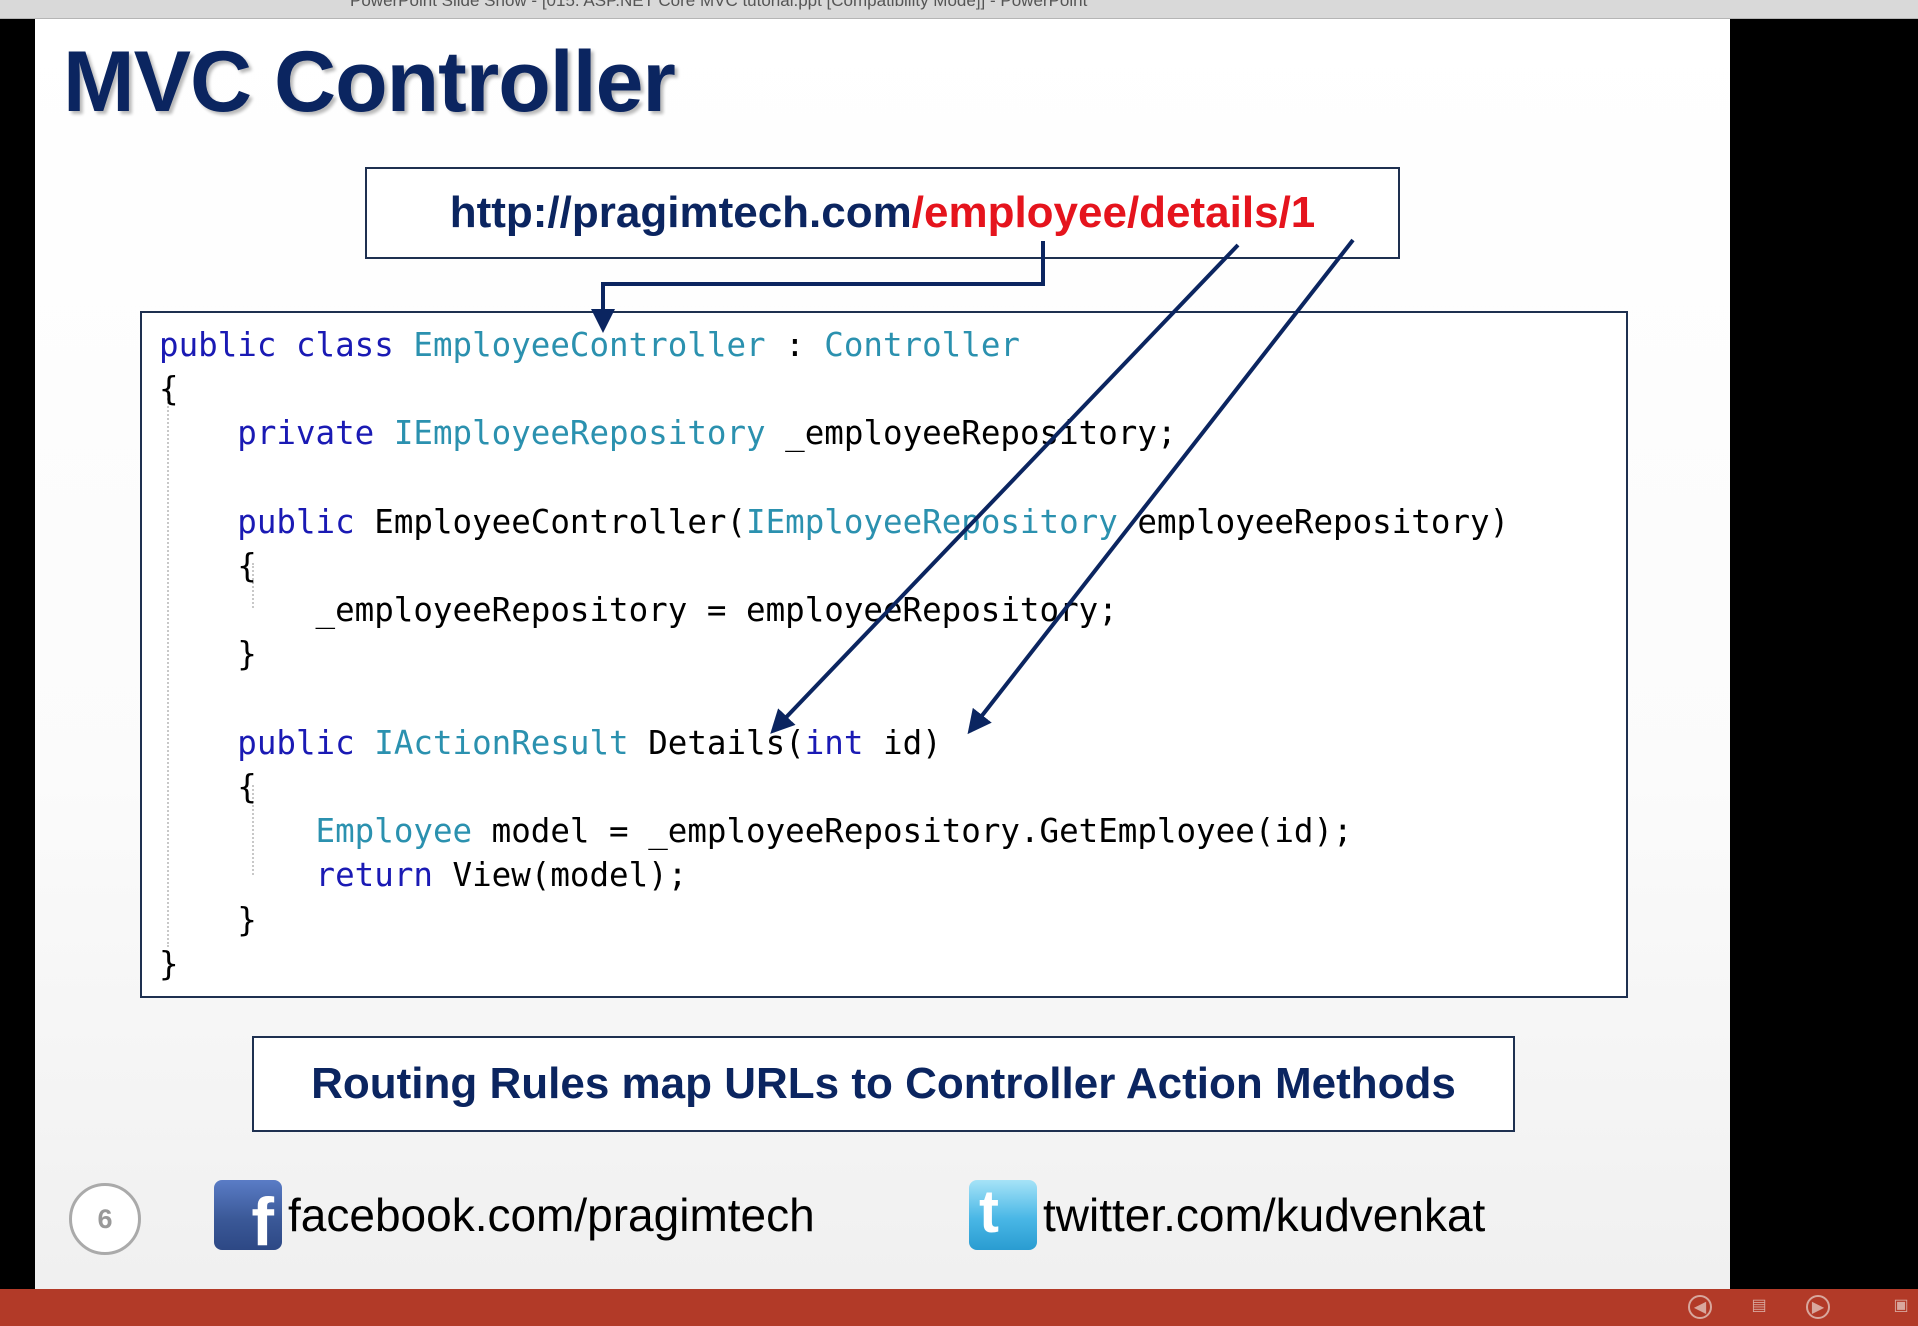  I want to click on facebook-text: facebook.com/pragimtech, so click(551, 1215).